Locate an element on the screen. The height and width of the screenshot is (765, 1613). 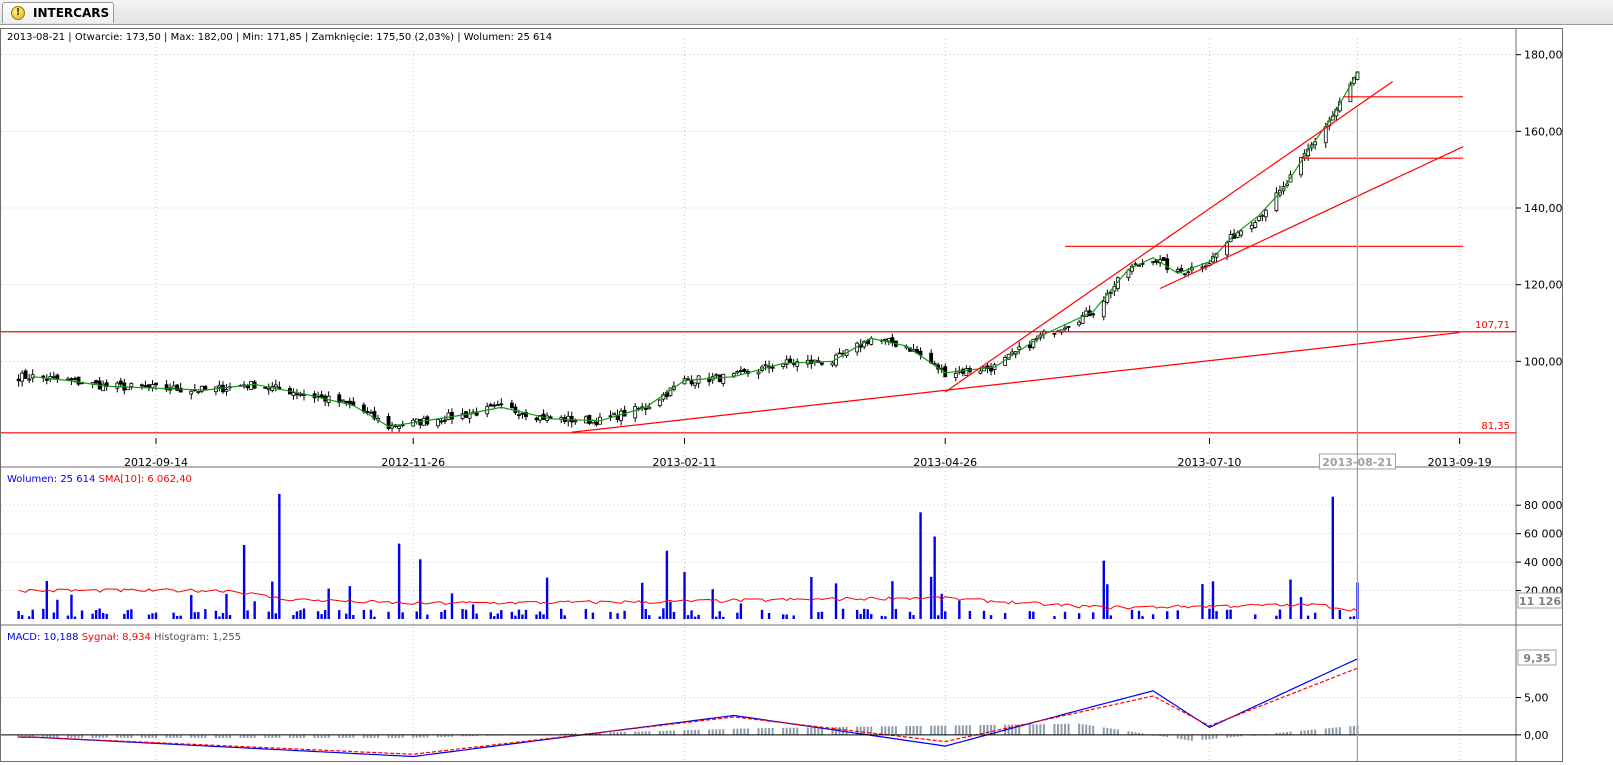
price-y-tick-label: 120,00 is located at coordinates (1543, 285).